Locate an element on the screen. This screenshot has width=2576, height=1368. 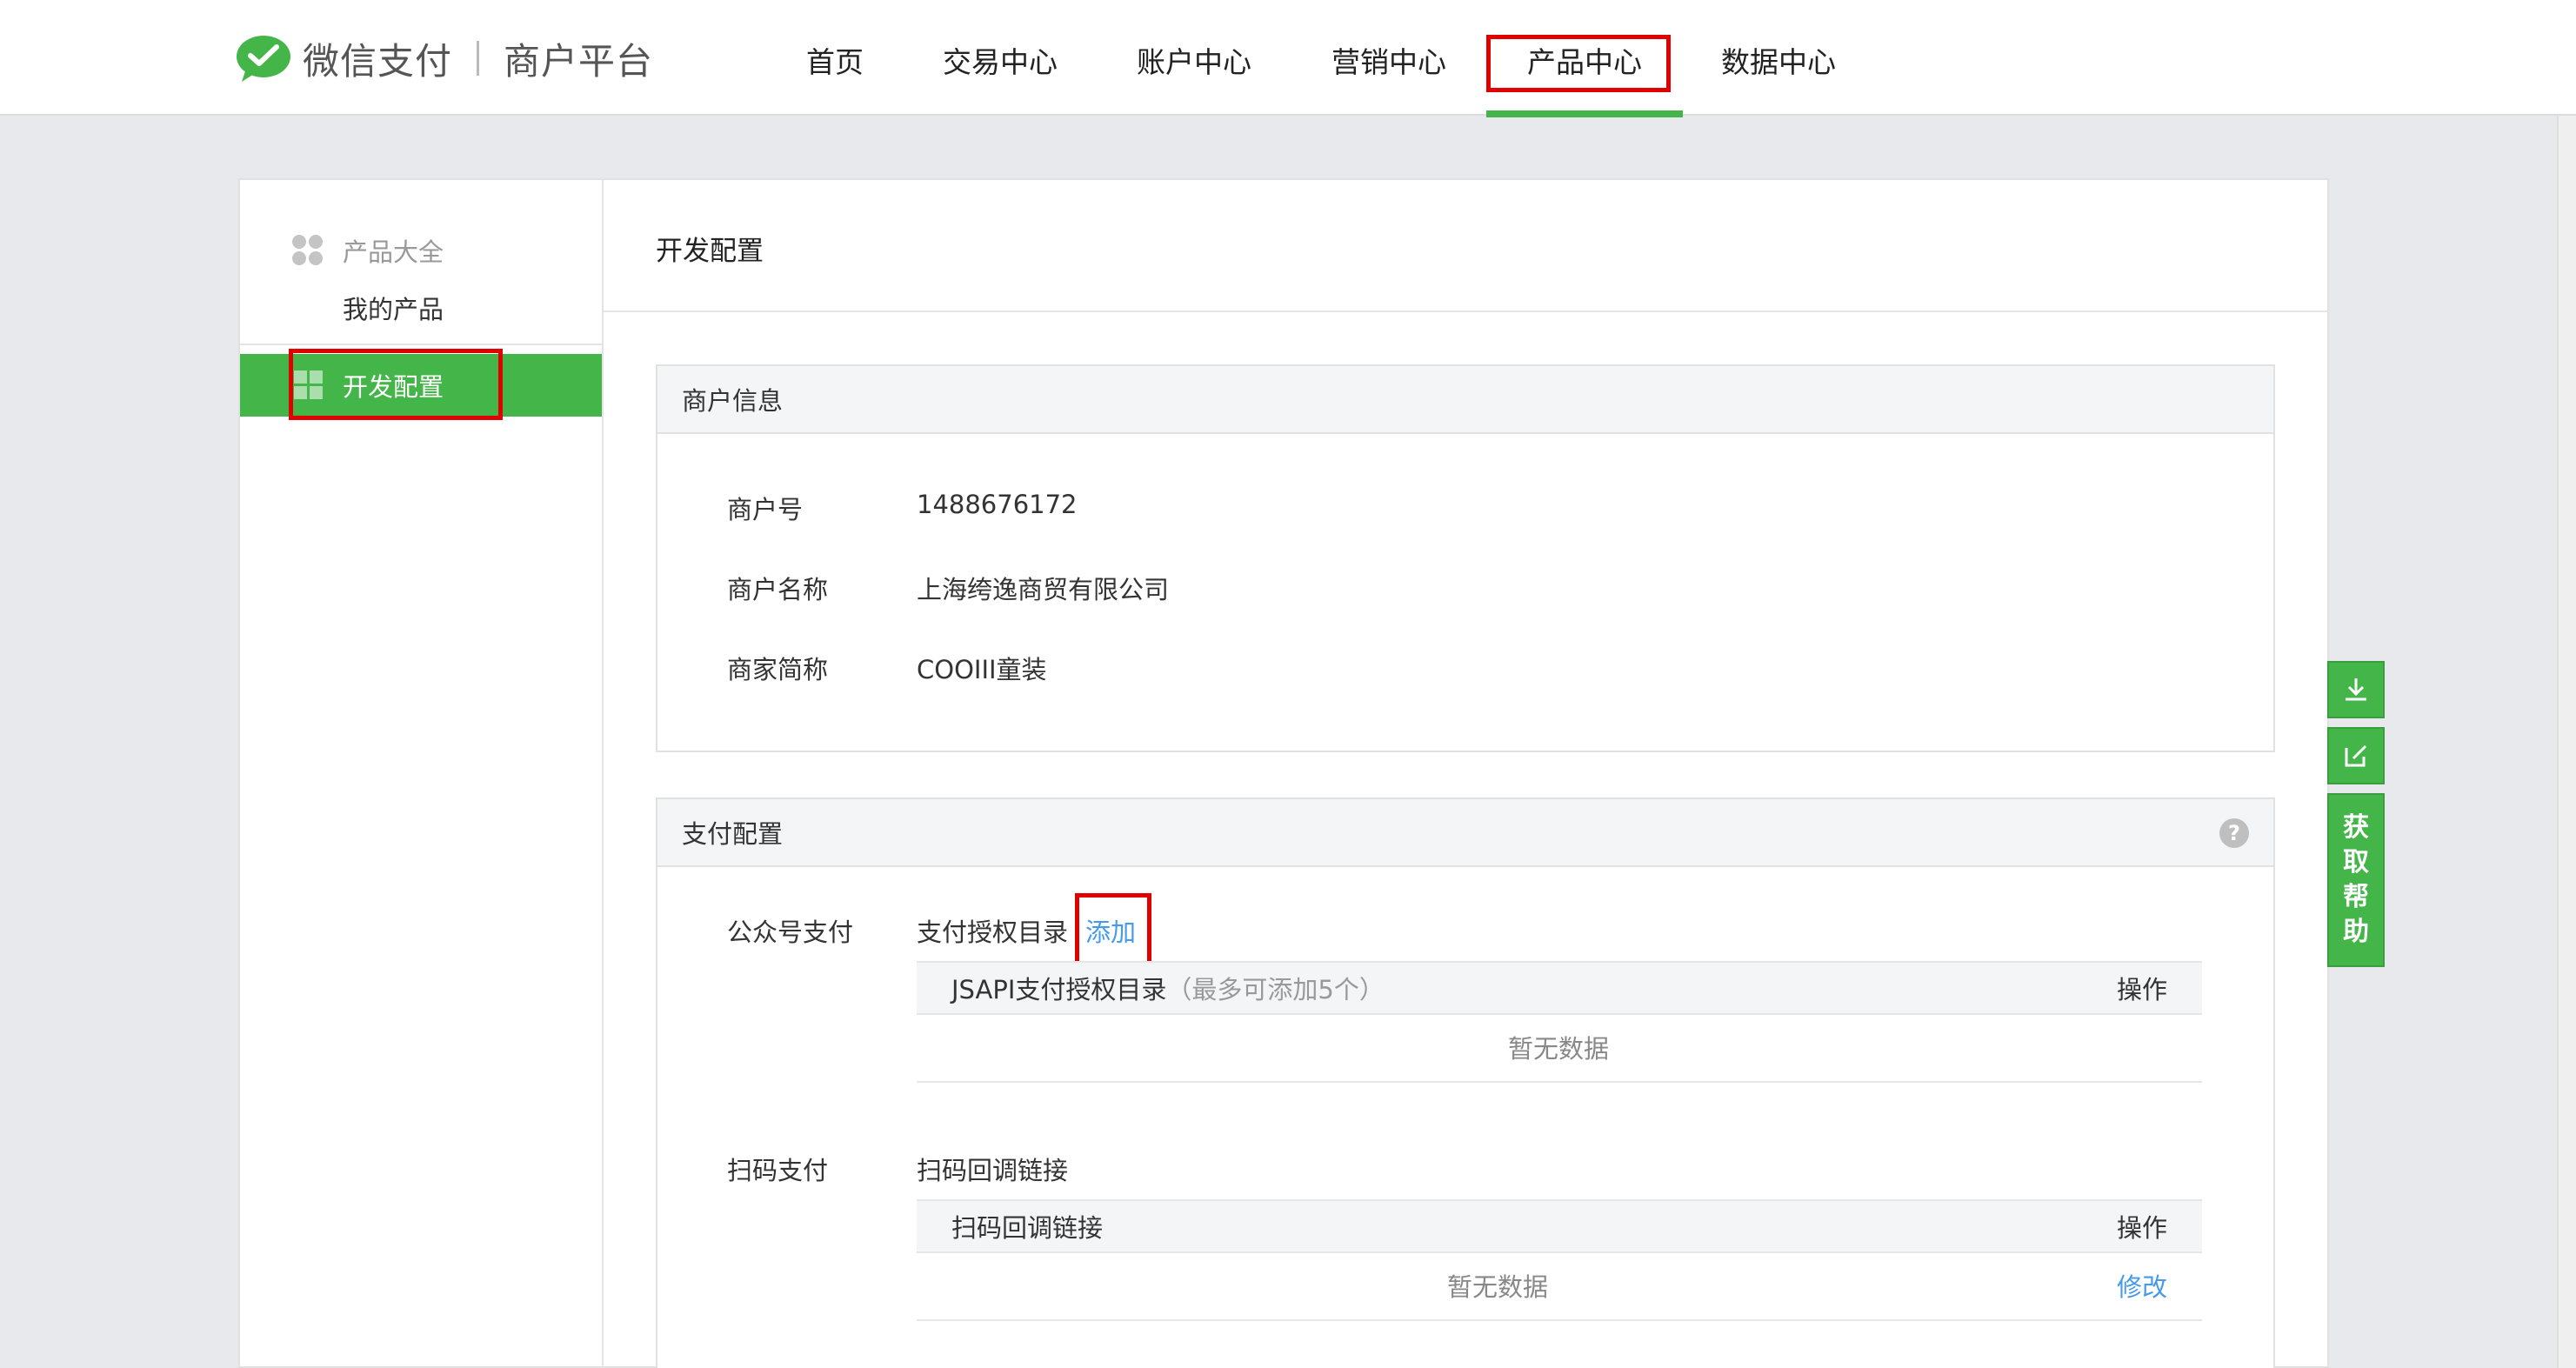
merchant-short-name-label: 商家简称 is located at coordinates (778, 669).